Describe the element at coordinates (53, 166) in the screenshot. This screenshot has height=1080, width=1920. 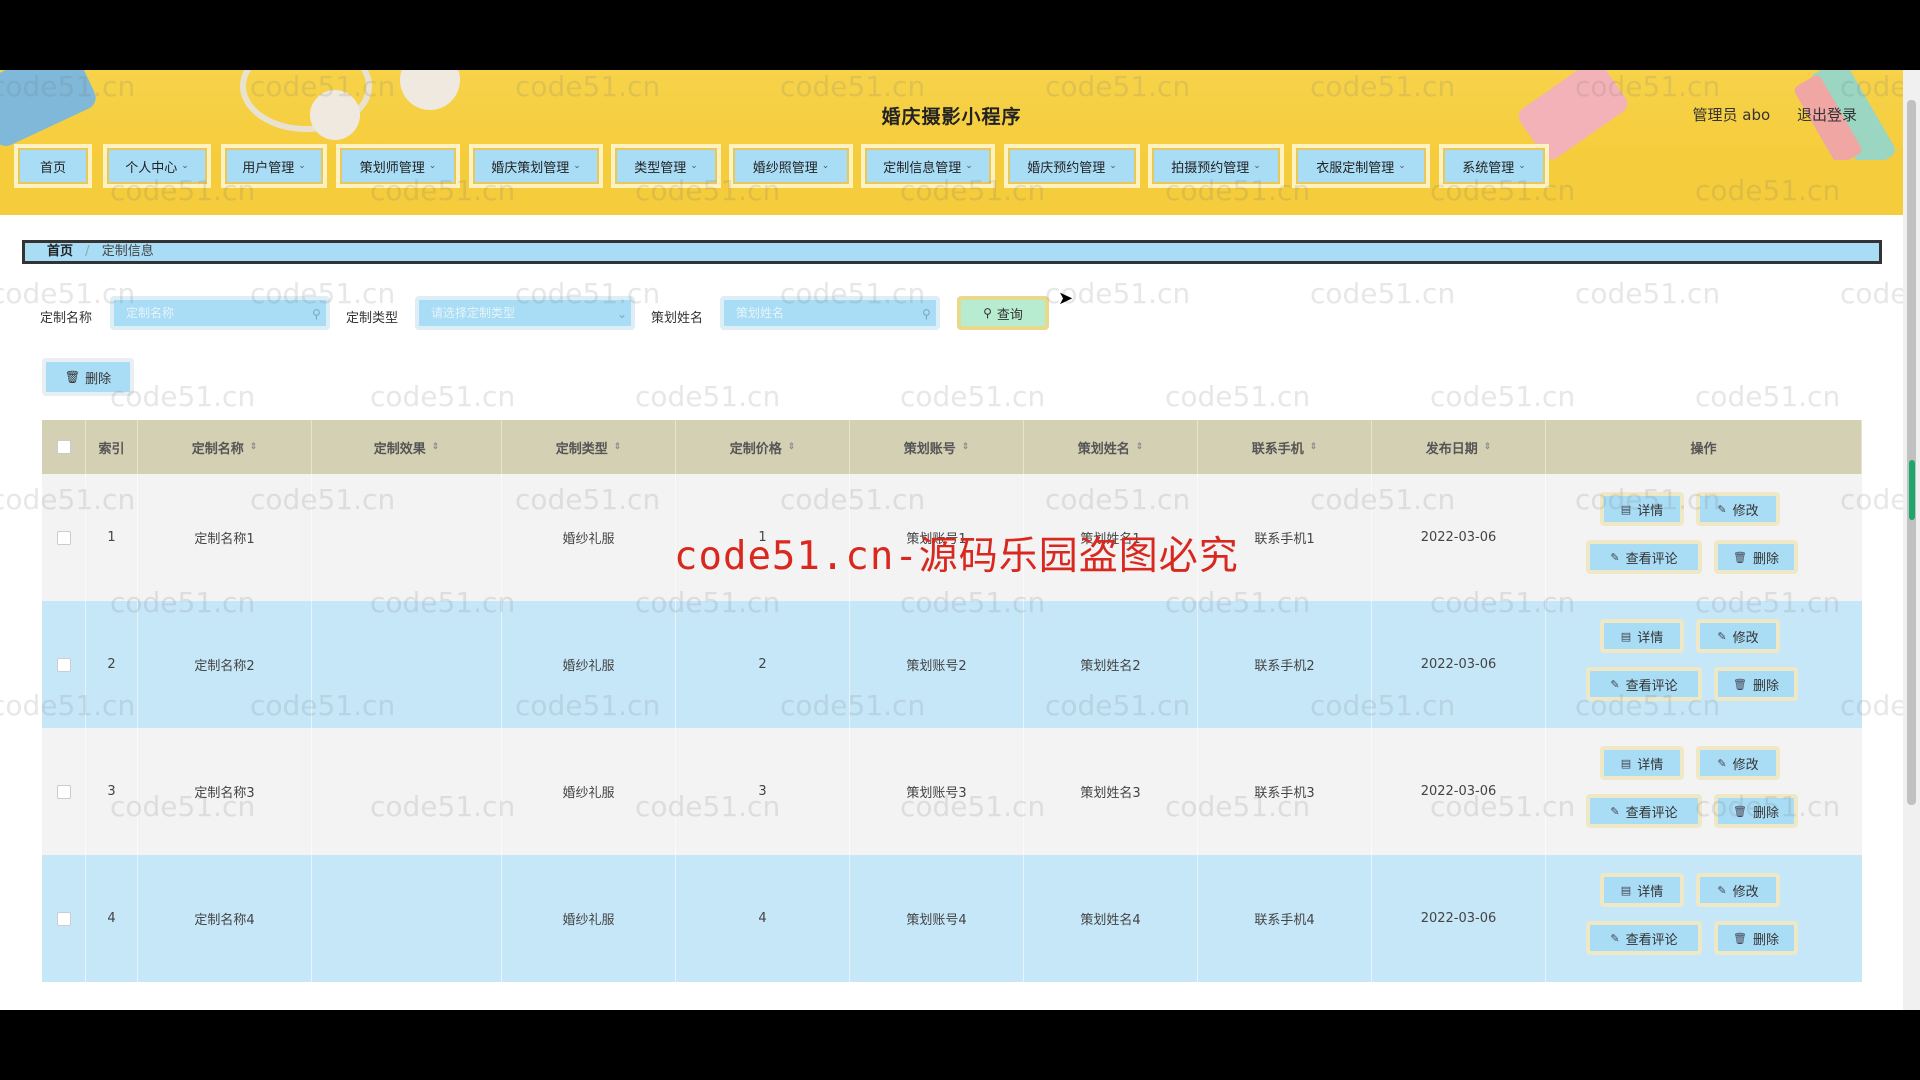
I see `nav-item: 首页` at that location.